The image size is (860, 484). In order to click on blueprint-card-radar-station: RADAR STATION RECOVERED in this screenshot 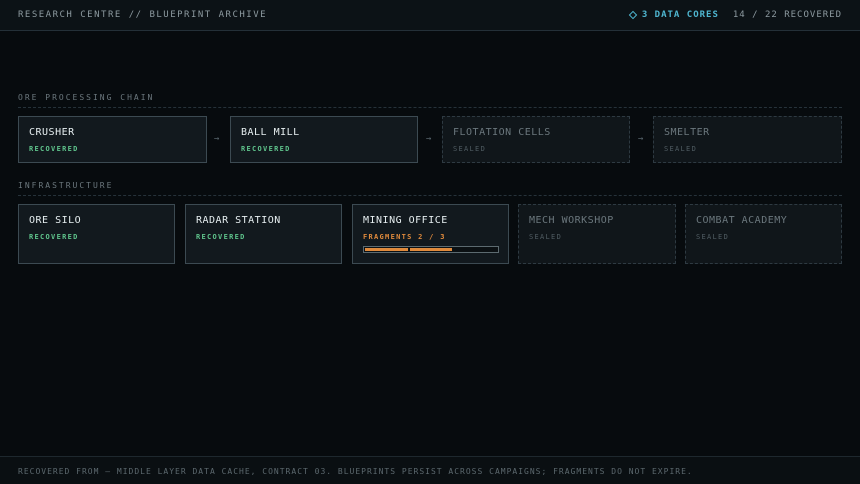, I will do `click(263, 234)`.